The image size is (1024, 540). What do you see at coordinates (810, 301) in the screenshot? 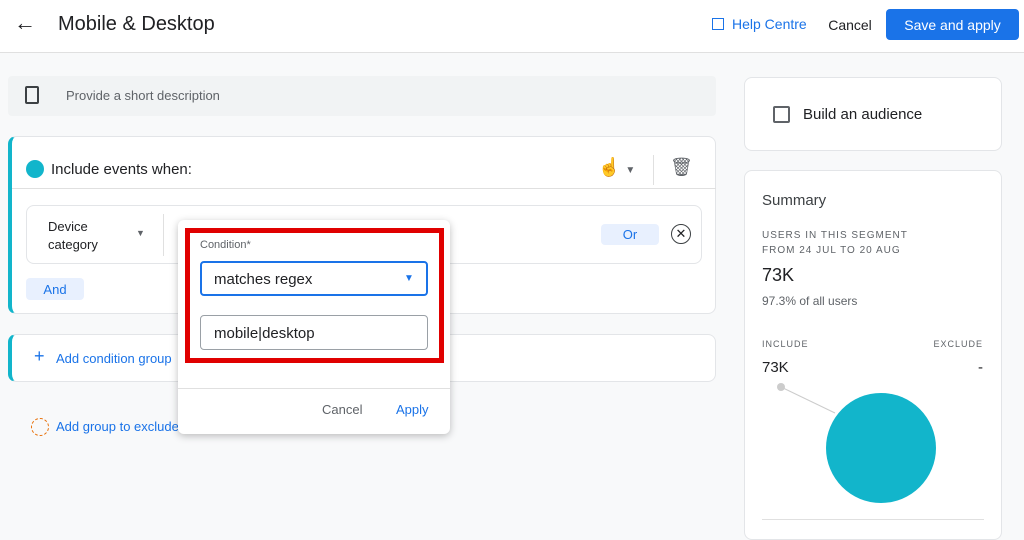
I see `users-percent: 97.3% of all users` at bounding box center [810, 301].